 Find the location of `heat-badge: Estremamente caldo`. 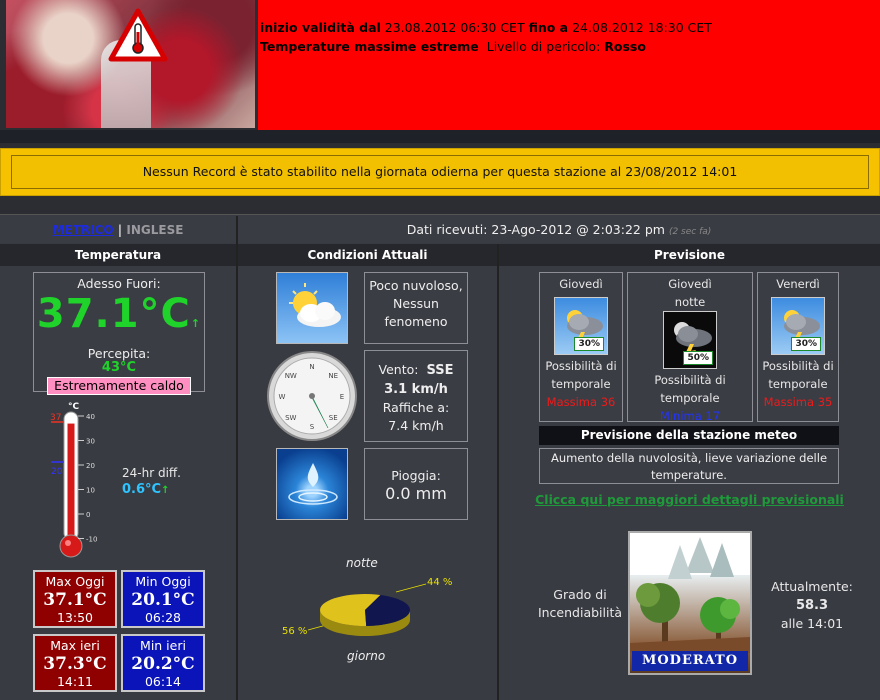

heat-badge: Estremamente caldo is located at coordinates (119, 386).